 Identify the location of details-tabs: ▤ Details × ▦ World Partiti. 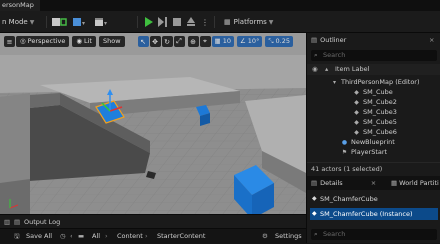
(373, 183).